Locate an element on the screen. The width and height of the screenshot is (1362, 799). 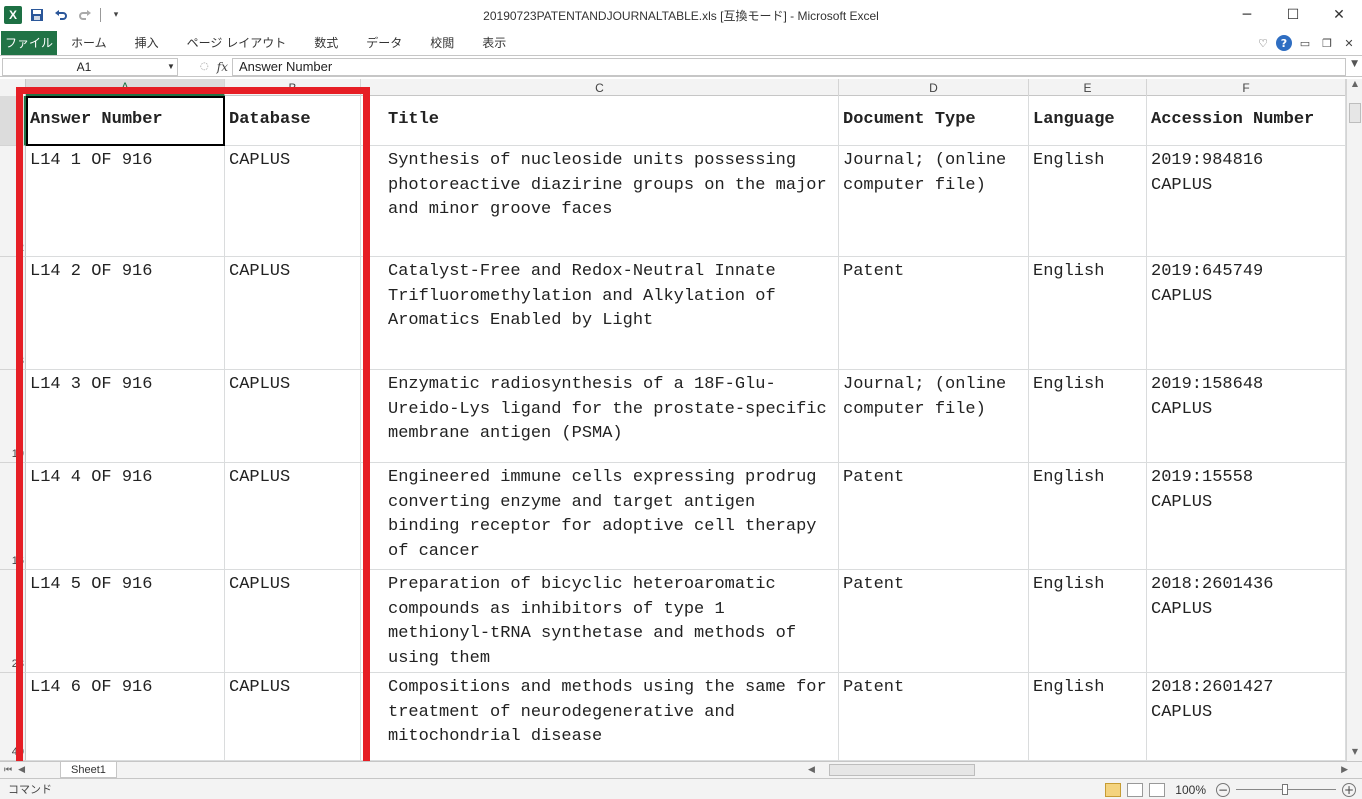
normal-view-icon is located at coordinates (1113, 789).